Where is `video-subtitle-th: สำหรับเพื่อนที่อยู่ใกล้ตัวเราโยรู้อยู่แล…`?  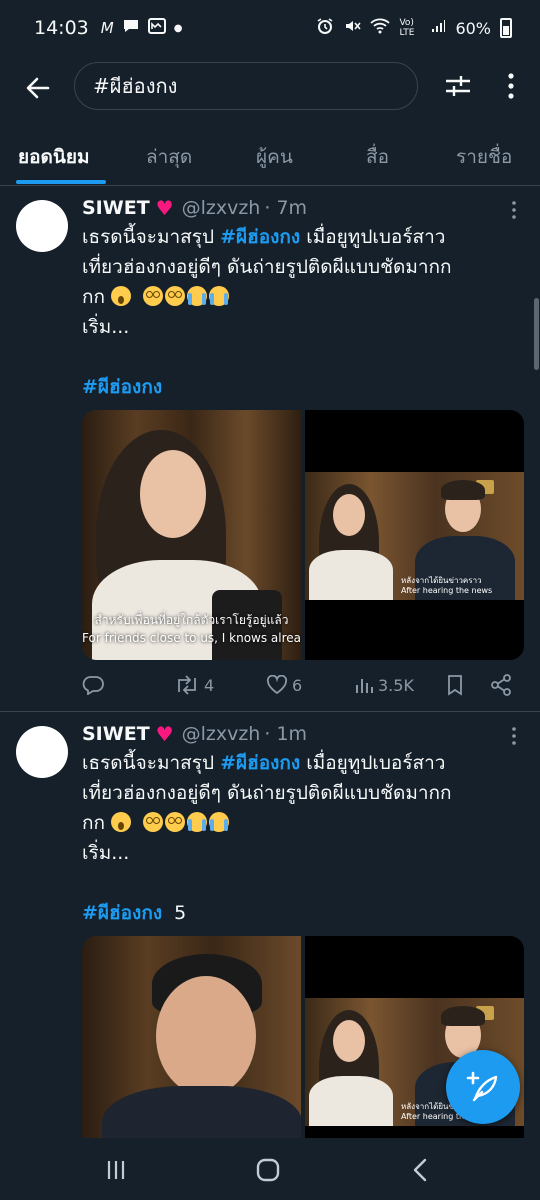
video-subtitle-th: สำหรับเพื่อนที่อยู่ใกล้ตัวเราโยรู้อยู่แล… is located at coordinates (191, 620).